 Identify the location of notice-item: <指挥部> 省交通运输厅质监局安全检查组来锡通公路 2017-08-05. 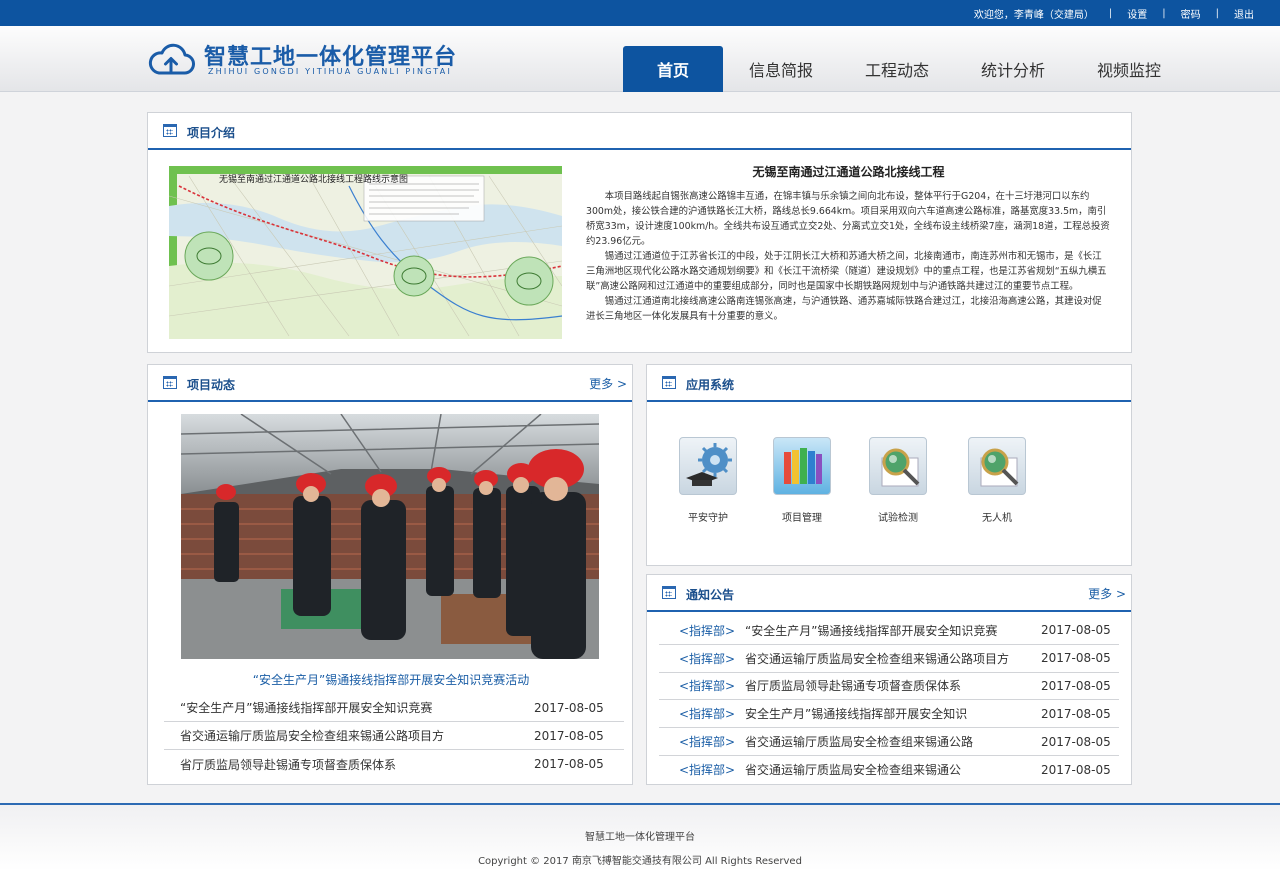
(889, 742).